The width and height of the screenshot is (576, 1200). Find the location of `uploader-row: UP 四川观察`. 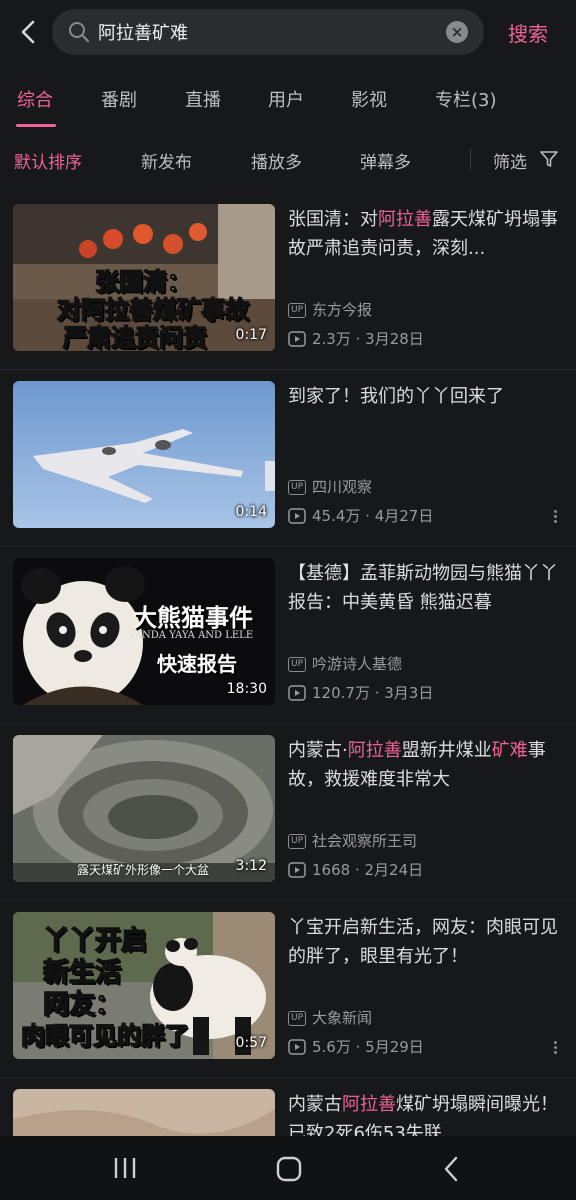

uploader-row: UP 四川观察 is located at coordinates (330, 486).